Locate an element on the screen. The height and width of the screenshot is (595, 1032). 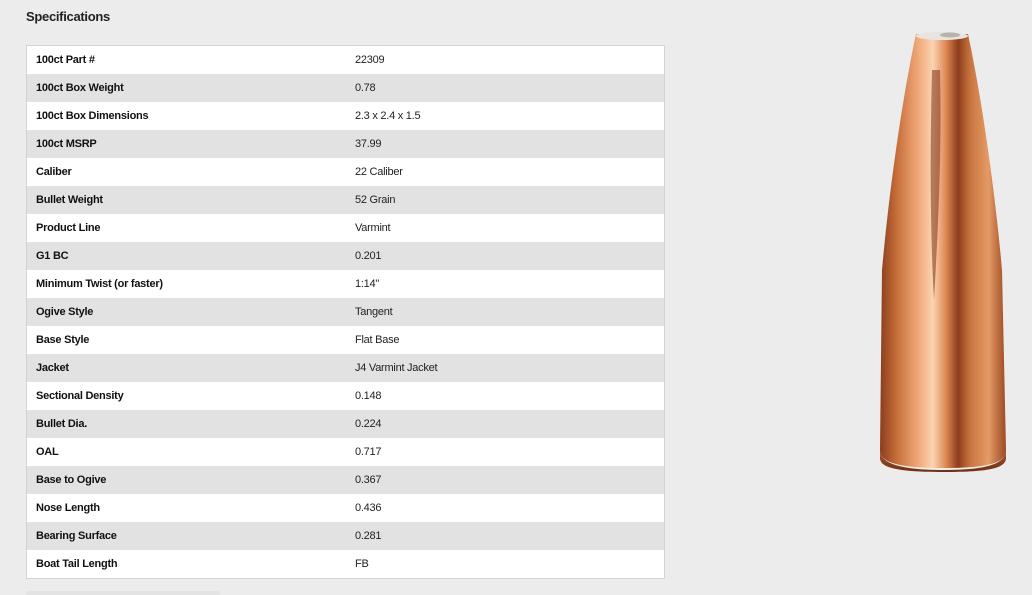
spec-row: 100ct Box Dimensions 2.3 x 2.4 x 1.5 is located at coordinates (345, 116).